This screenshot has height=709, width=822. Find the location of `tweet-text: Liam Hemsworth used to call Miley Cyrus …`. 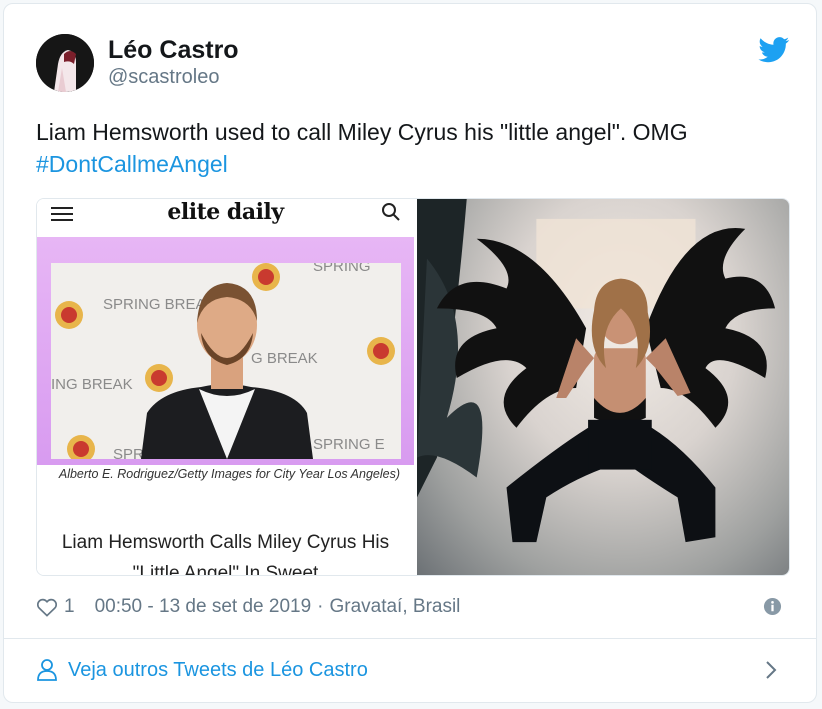

tweet-text: Liam Hemsworth used to call Miley Cyrus … is located at coordinates (411, 148).